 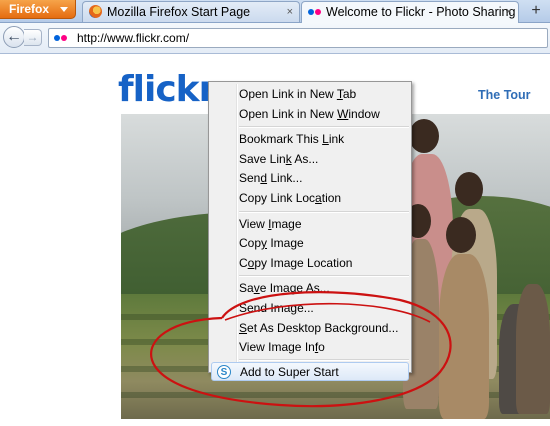 I want to click on forward-button: →, so click(x=33, y=37).